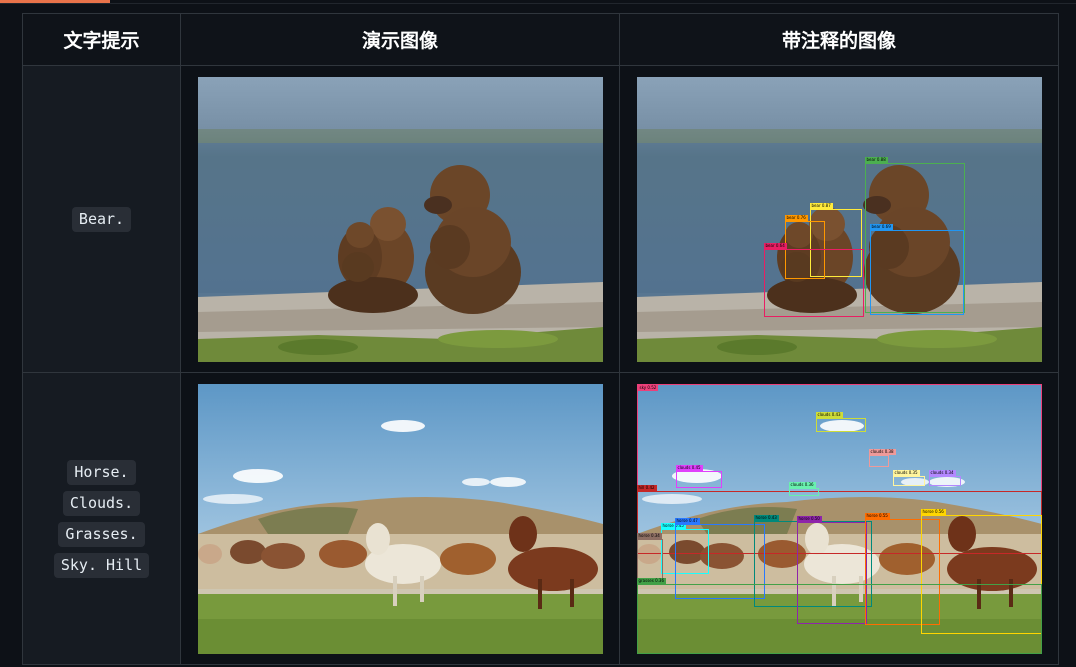 The height and width of the screenshot is (667, 1076). What do you see at coordinates (829, 414) in the screenshot?
I see `detection-label: clouds 0.43` at bounding box center [829, 414].